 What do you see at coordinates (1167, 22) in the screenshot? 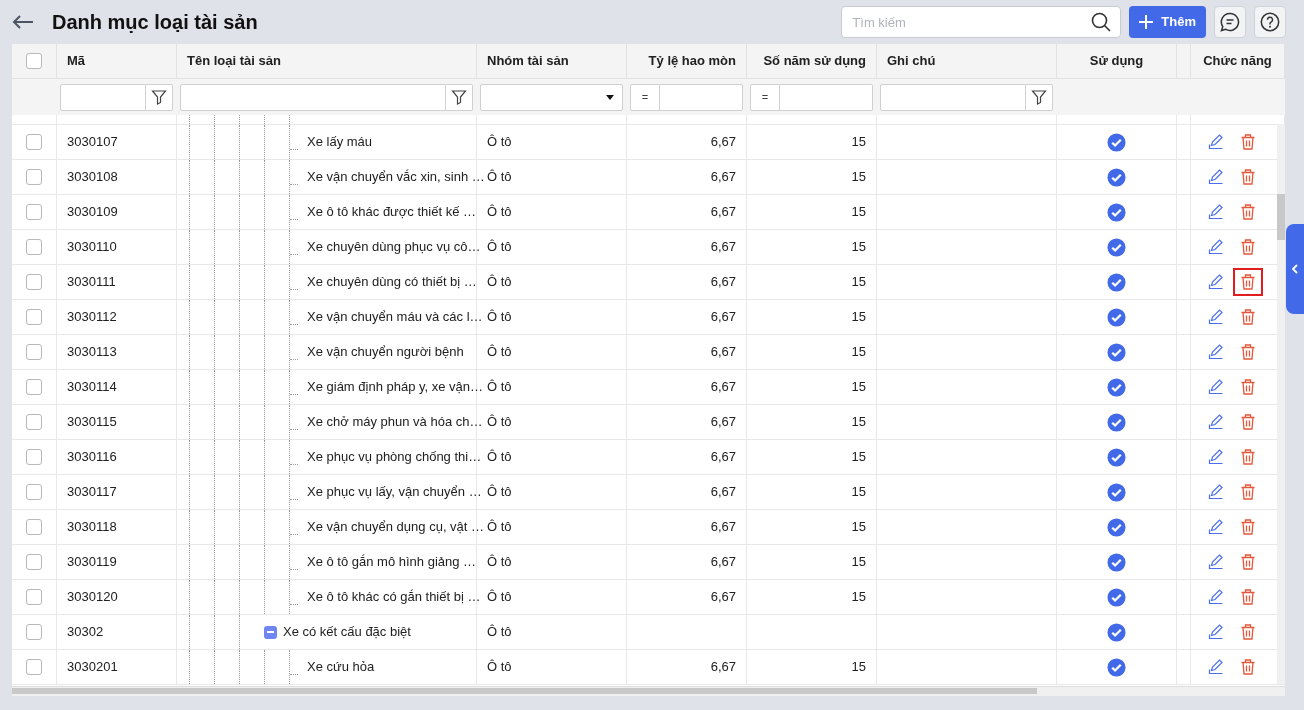
I see `add-button: Thêm` at bounding box center [1167, 22].